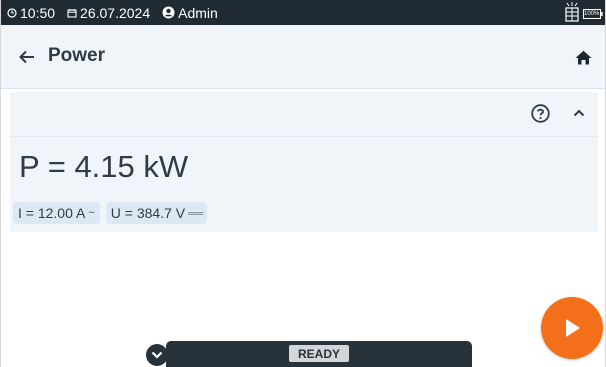 This screenshot has width=606, height=367. I want to click on status-badge: READY, so click(319, 353).